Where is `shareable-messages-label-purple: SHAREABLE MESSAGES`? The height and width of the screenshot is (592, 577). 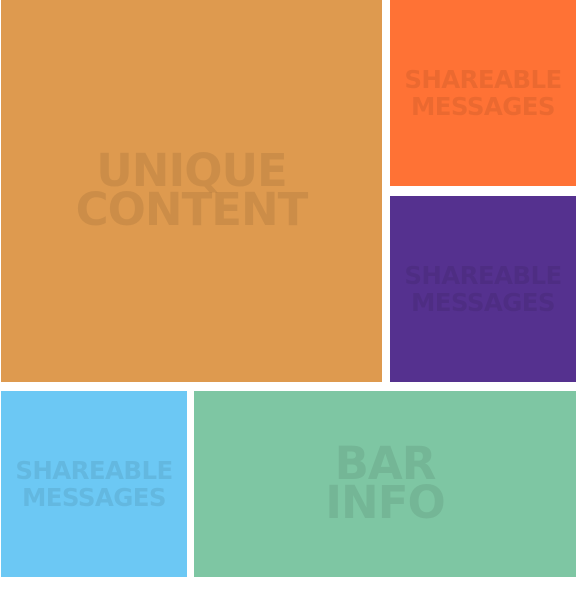 shareable-messages-label-purple: SHAREABLE MESSAGES is located at coordinates (483, 288).